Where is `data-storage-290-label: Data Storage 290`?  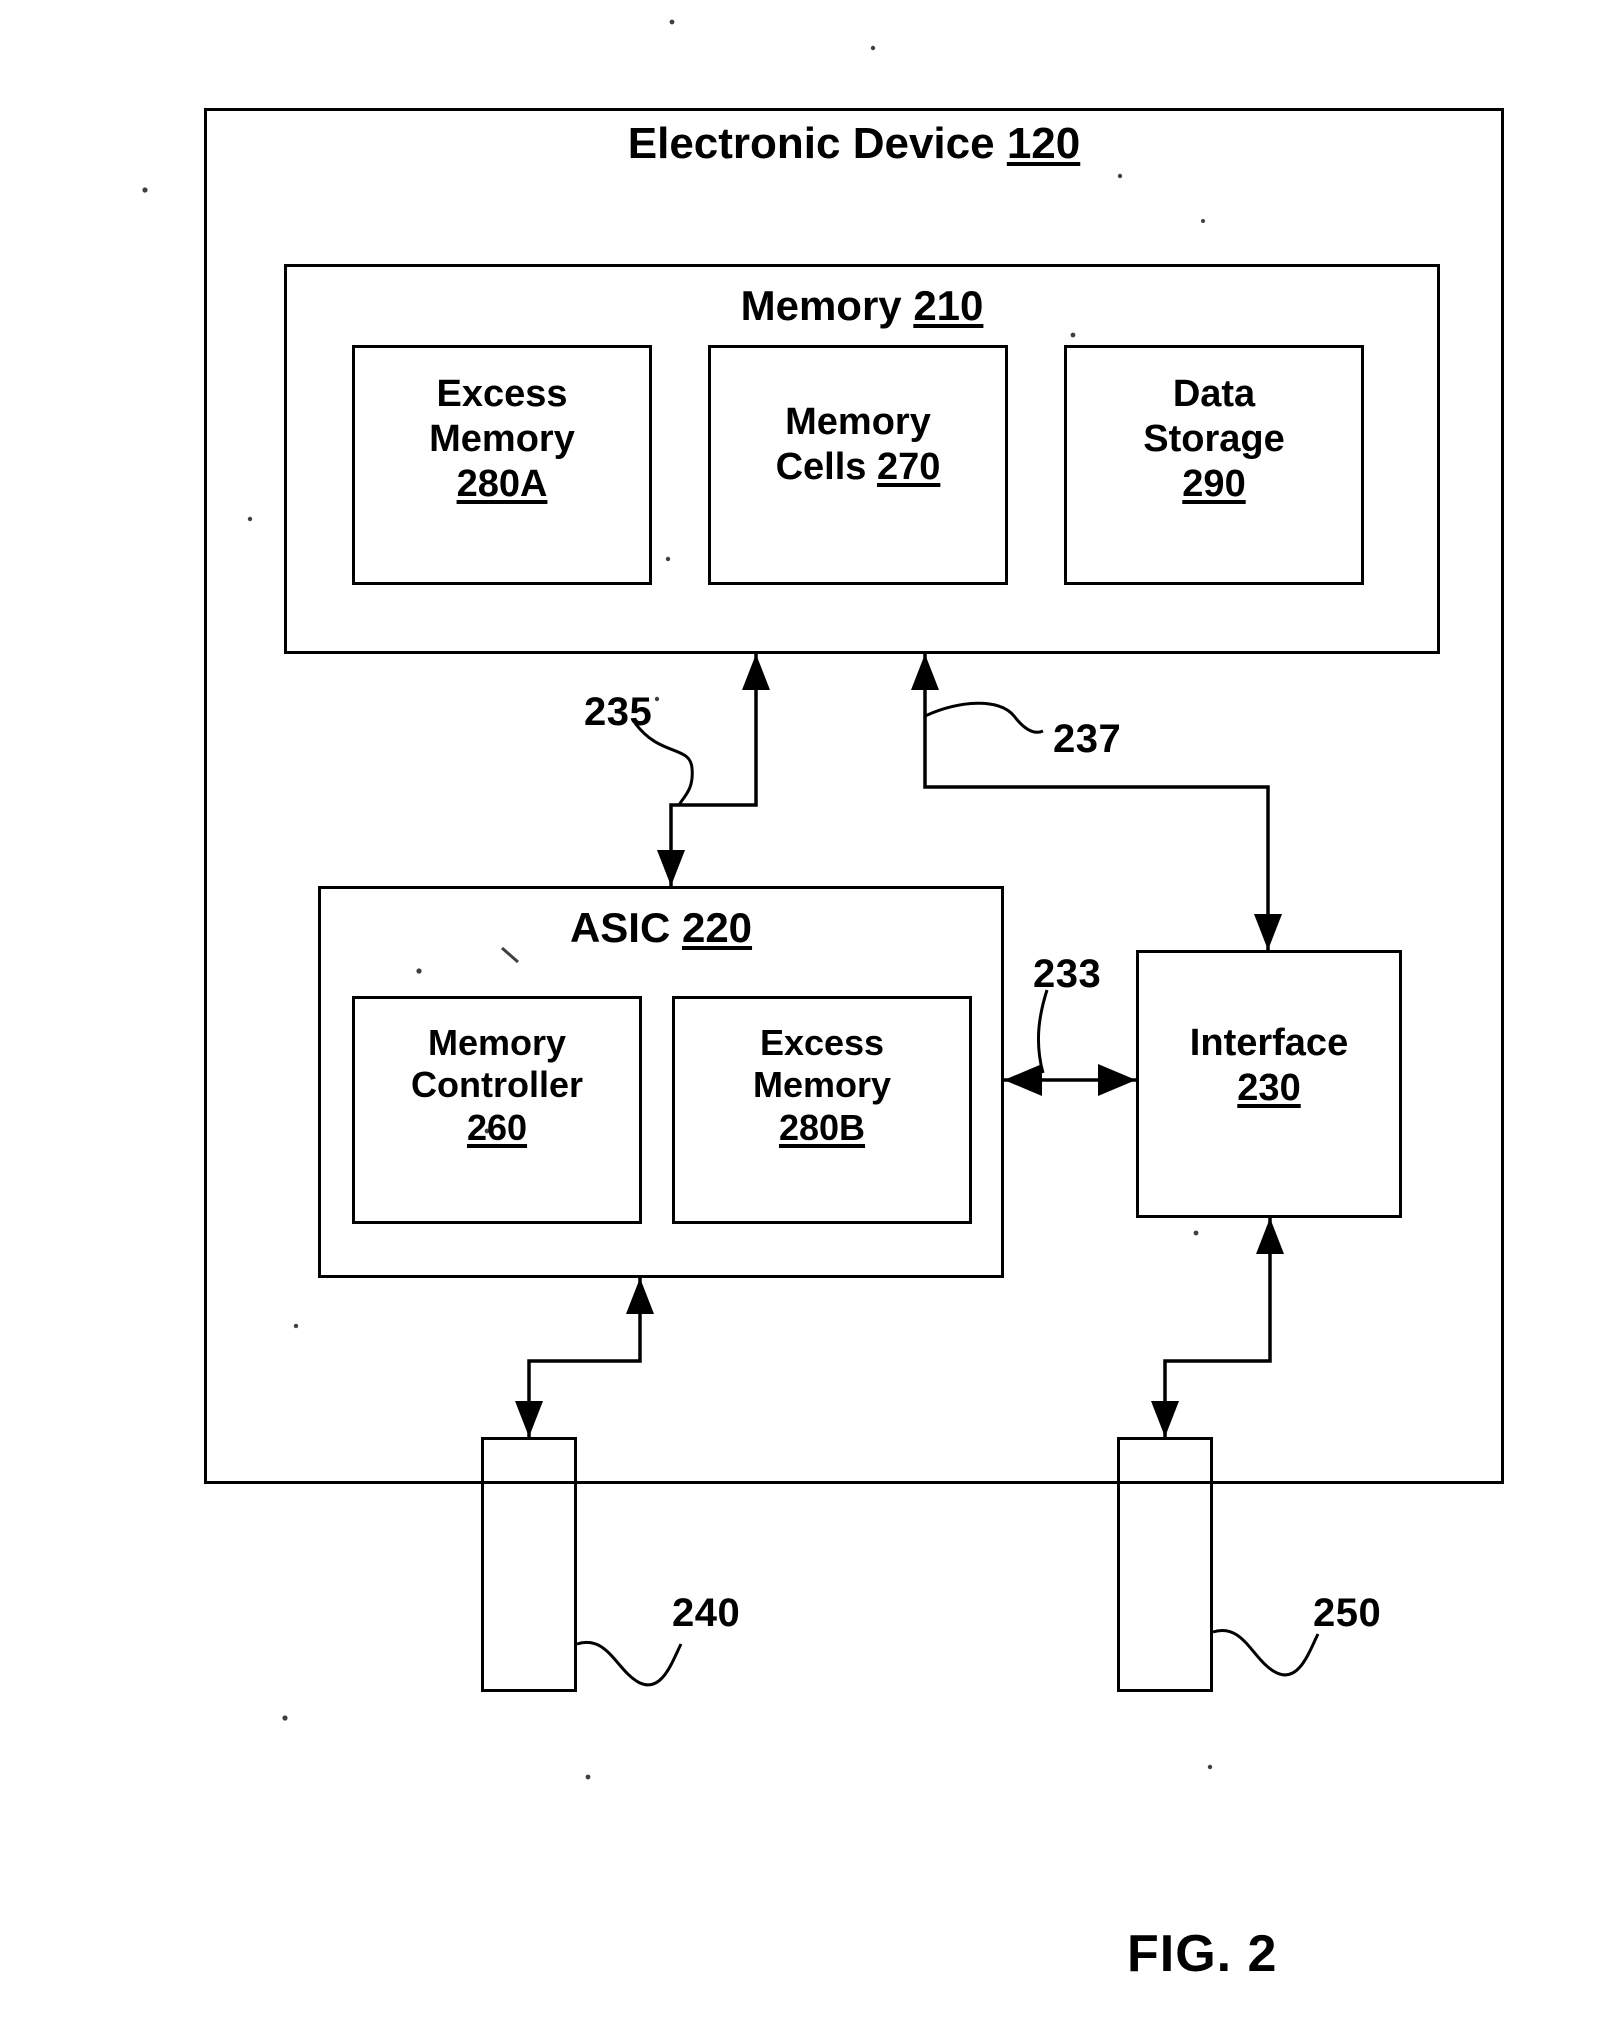 data-storage-290-label: Data Storage 290 is located at coordinates (1214, 439).